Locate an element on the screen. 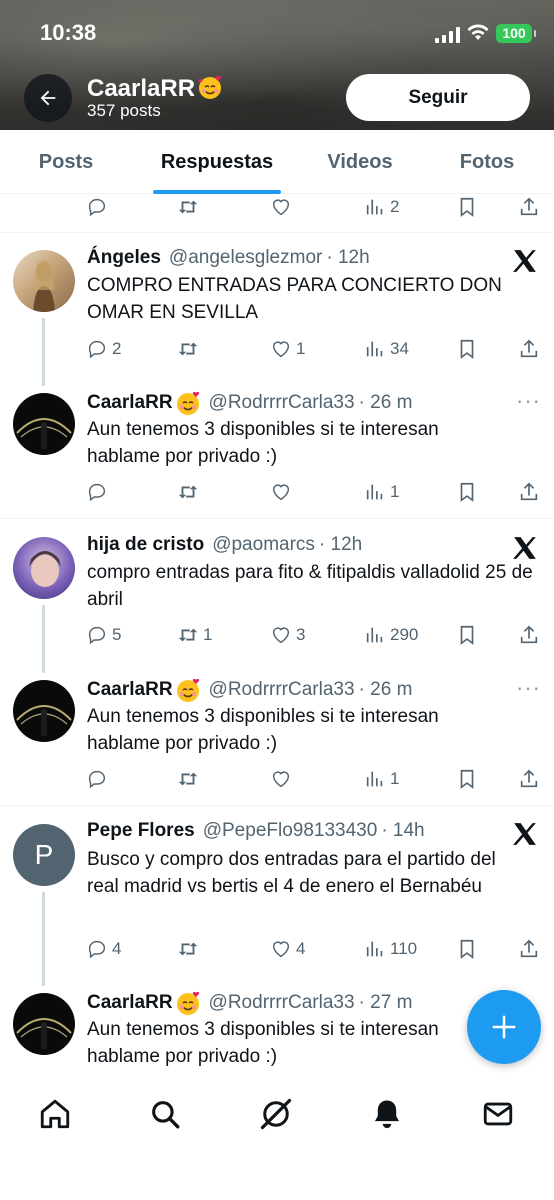 The width and height of the screenshot is (554, 1200). views-button: 110 is located at coordinates (390, 949).